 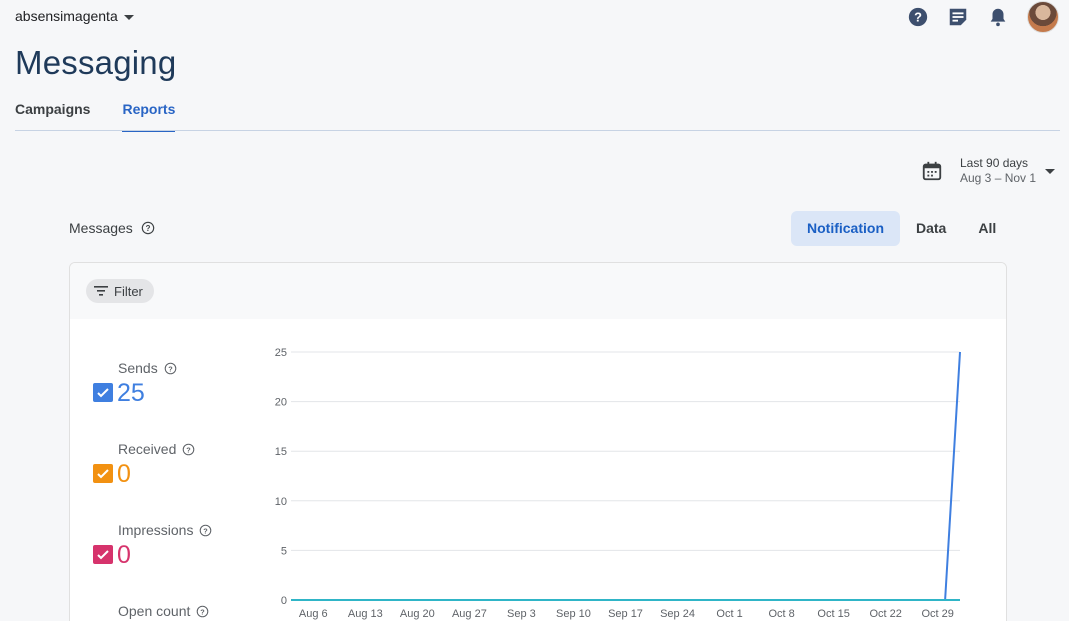 What do you see at coordinates (417, 614) in the screenshot?
I see `x-tick-label: Aug 20` at bounding box center [417, 614].